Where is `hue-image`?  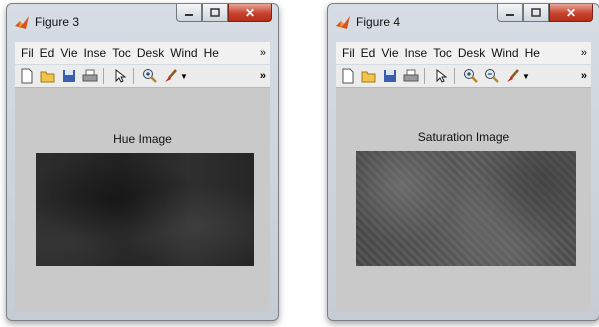 hue-image is located at coordinates (145, 209).